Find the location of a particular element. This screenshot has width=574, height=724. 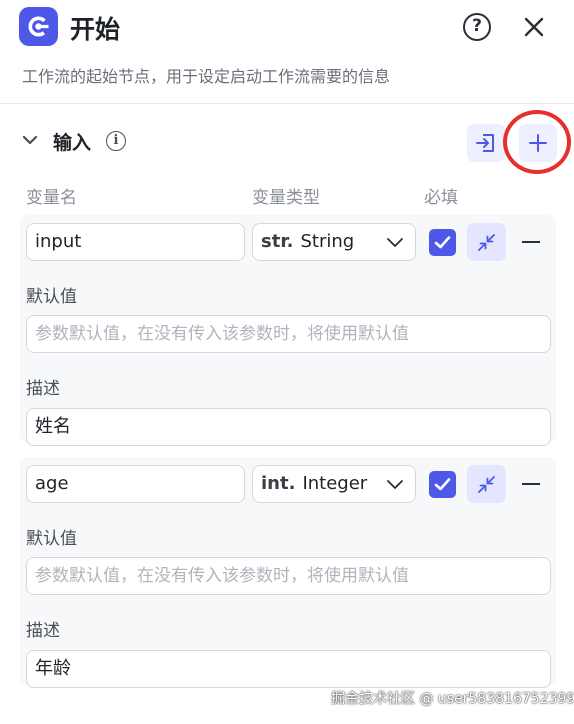

watermark: 掘金技术社区 @ user5838167523996 is located at coordinates (452, 699).